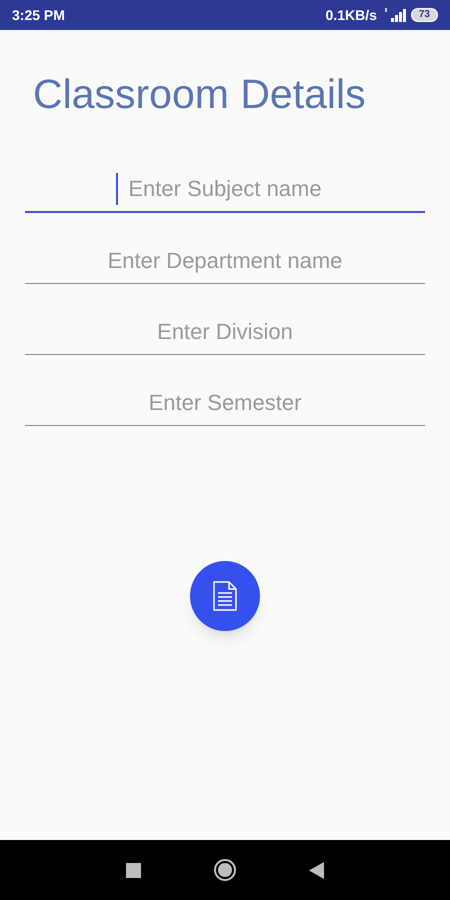  I want to click on network-speed: 0.1KB/s, so click(351, 15).